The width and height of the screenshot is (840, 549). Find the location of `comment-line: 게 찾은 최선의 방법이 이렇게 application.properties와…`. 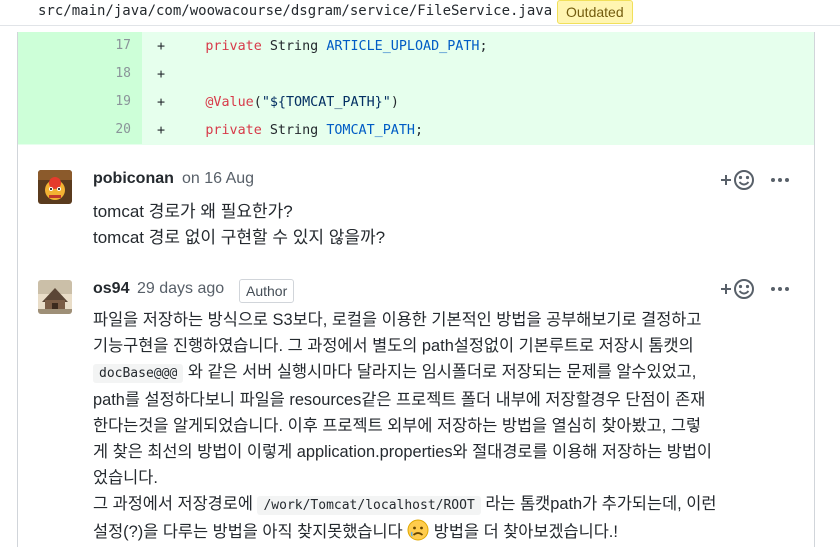

comment-line: 게 찾은 최선의 방법이 이렇게 application.properties와… is located at coordinates (403, 452).